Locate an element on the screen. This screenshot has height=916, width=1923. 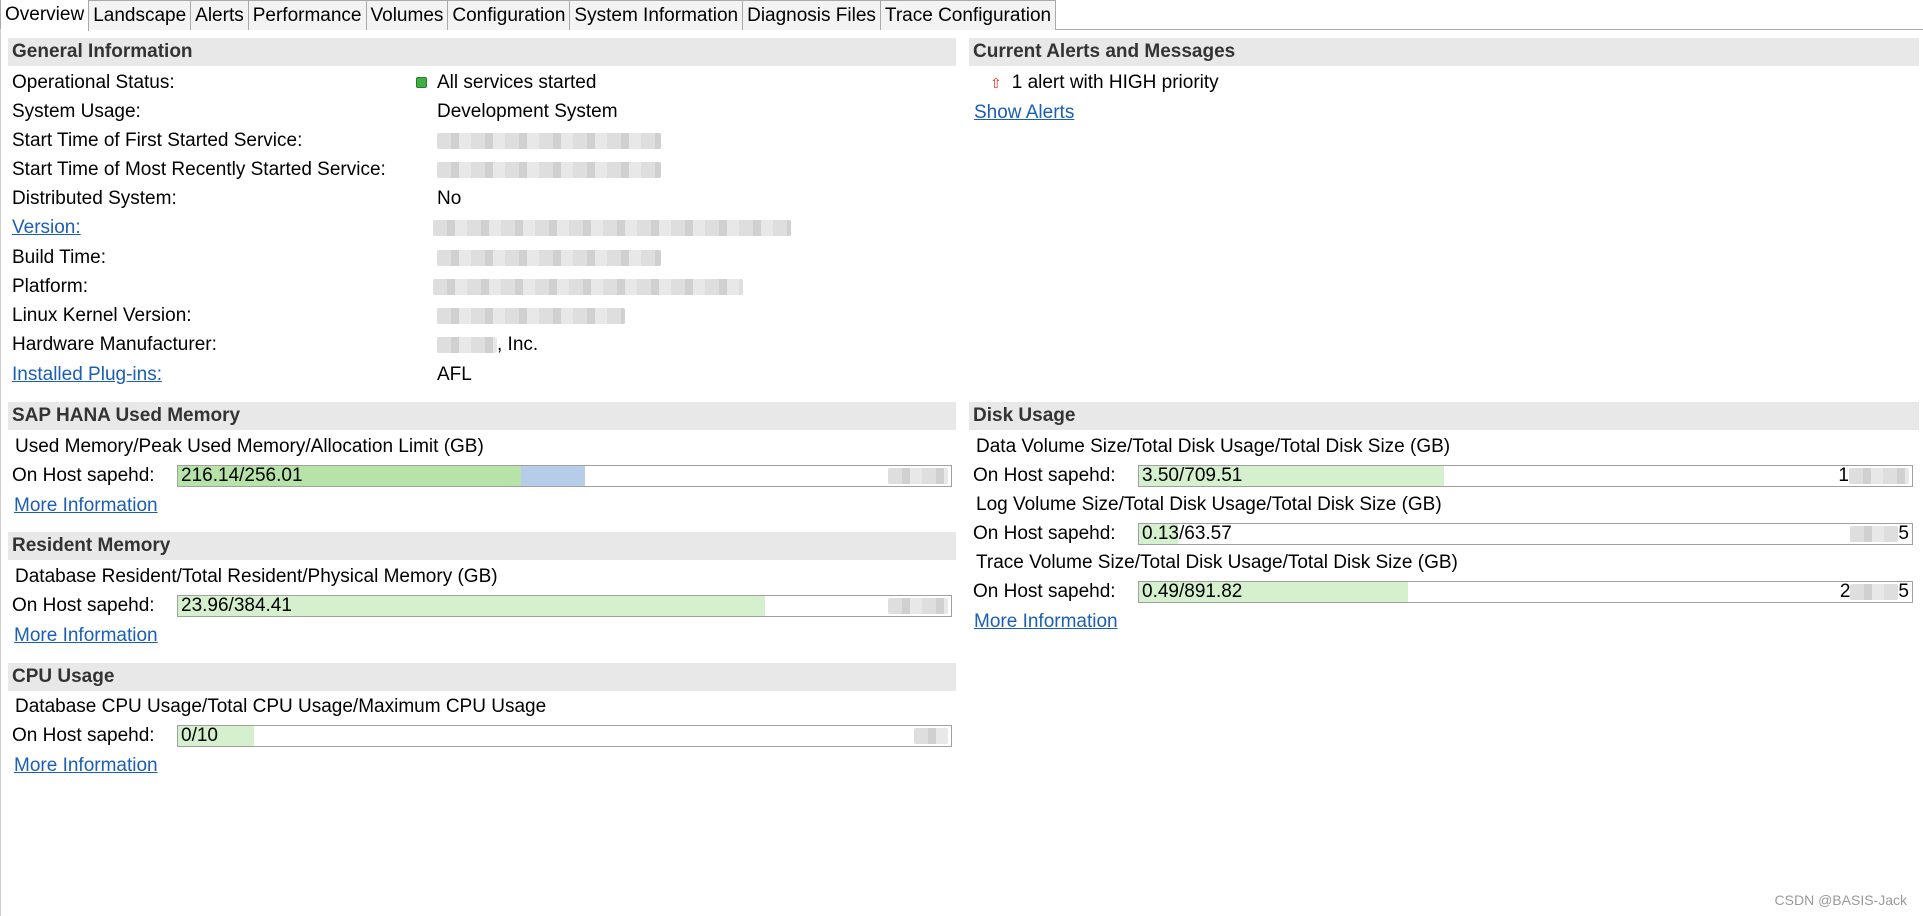
build-time-value-redacted is located at coordinates (549, 258).